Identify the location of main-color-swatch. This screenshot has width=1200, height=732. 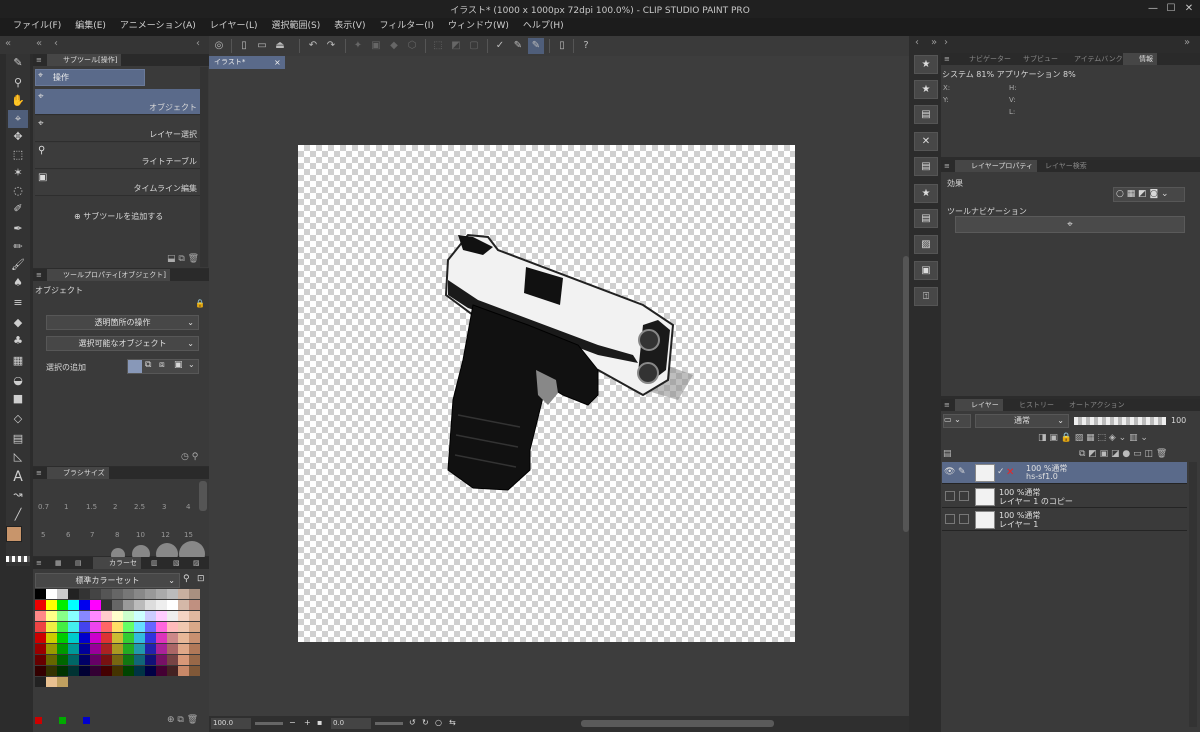
(14, 534).